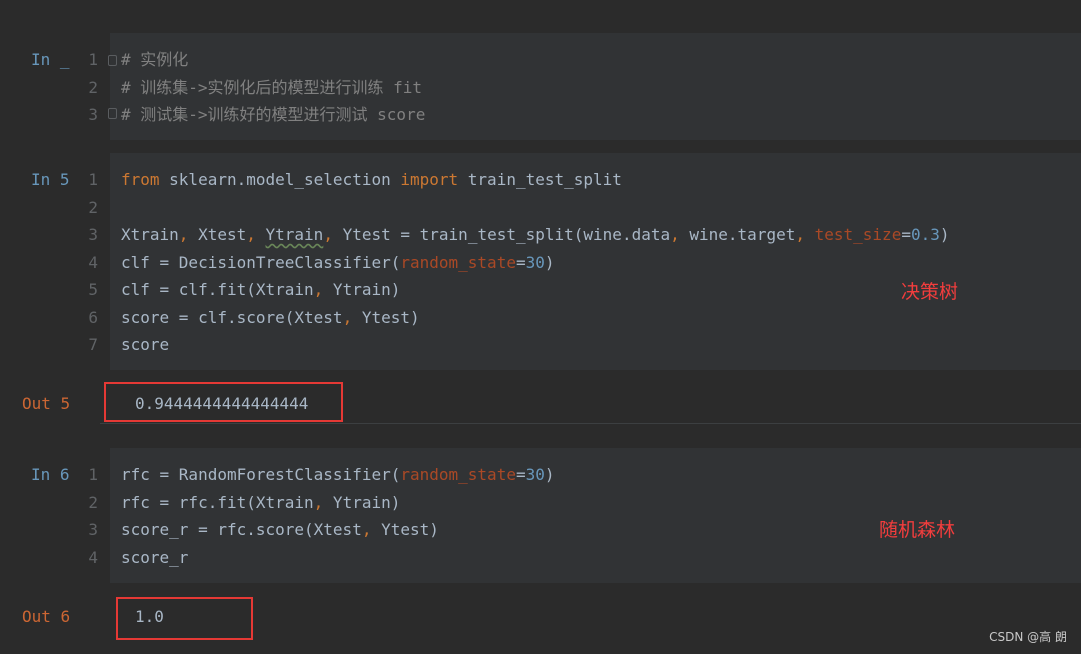 This screenshot has height=654, width=1081. What do you see at coordinates (112, 113) in the screenshot?
I see `fold-close-icon` at bounding box center [112, 113].